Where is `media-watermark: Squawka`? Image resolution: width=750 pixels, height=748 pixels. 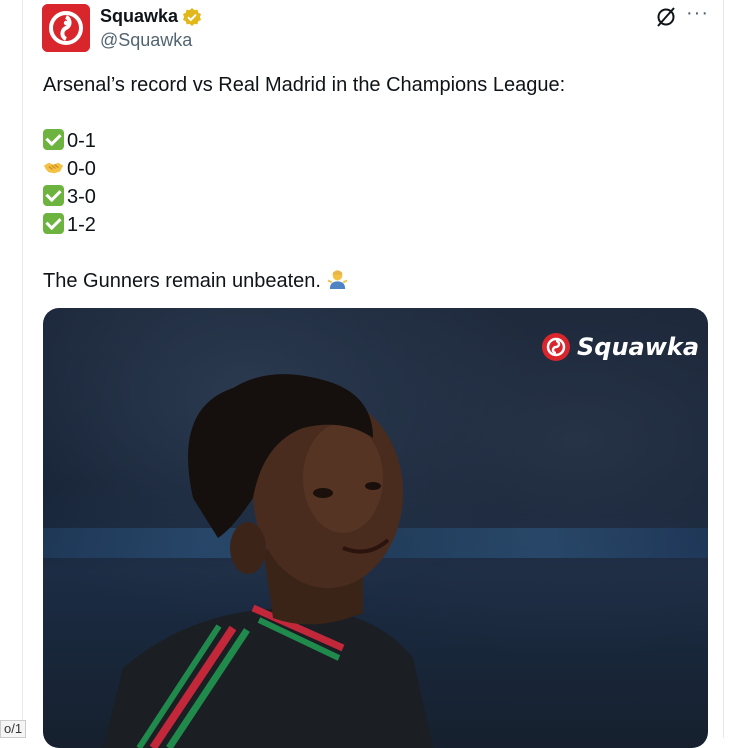 media-watermark: Squawka is located at coordinates (620, 347).